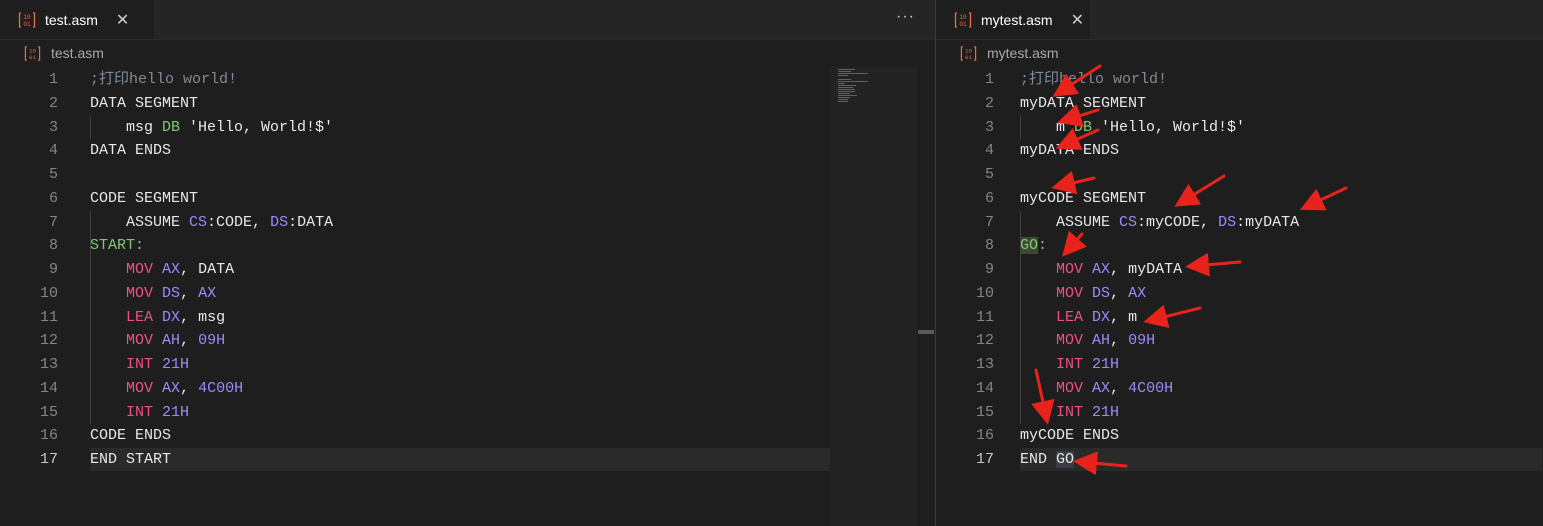  I want to click on code-token: DX, so click(171, 317).